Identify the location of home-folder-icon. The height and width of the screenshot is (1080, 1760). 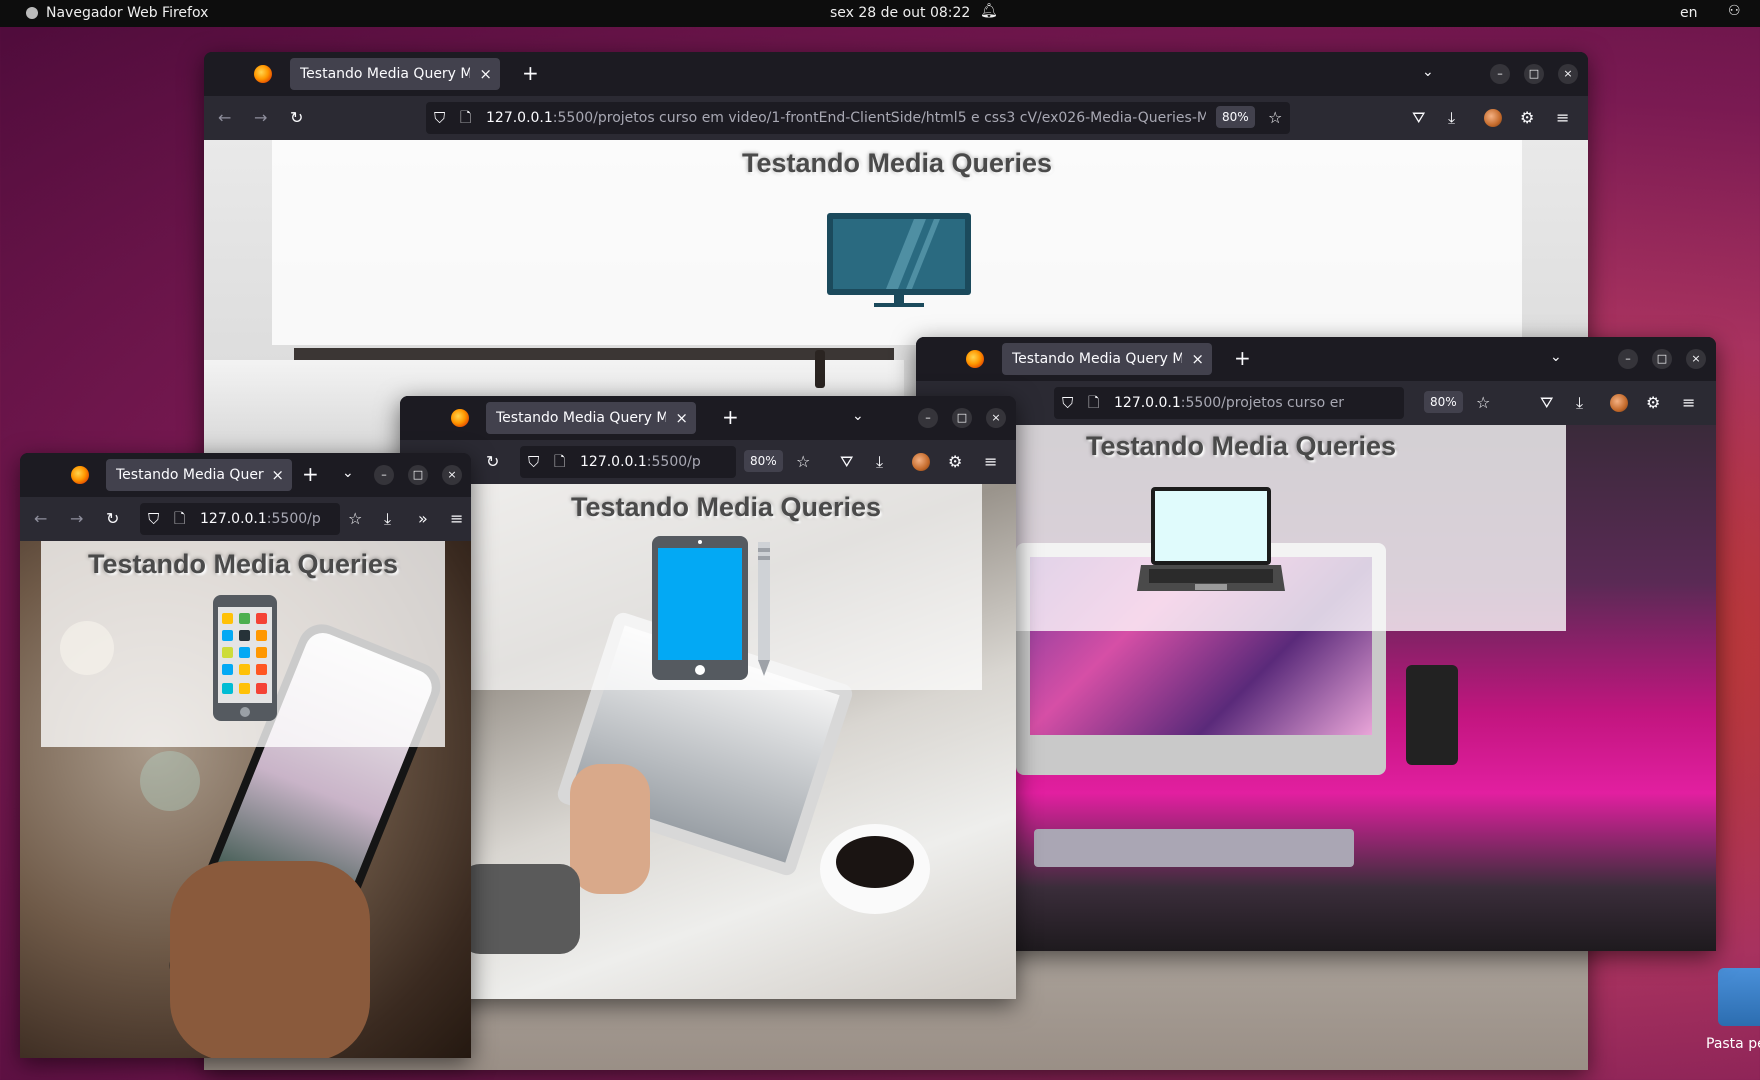
(1739, 997).